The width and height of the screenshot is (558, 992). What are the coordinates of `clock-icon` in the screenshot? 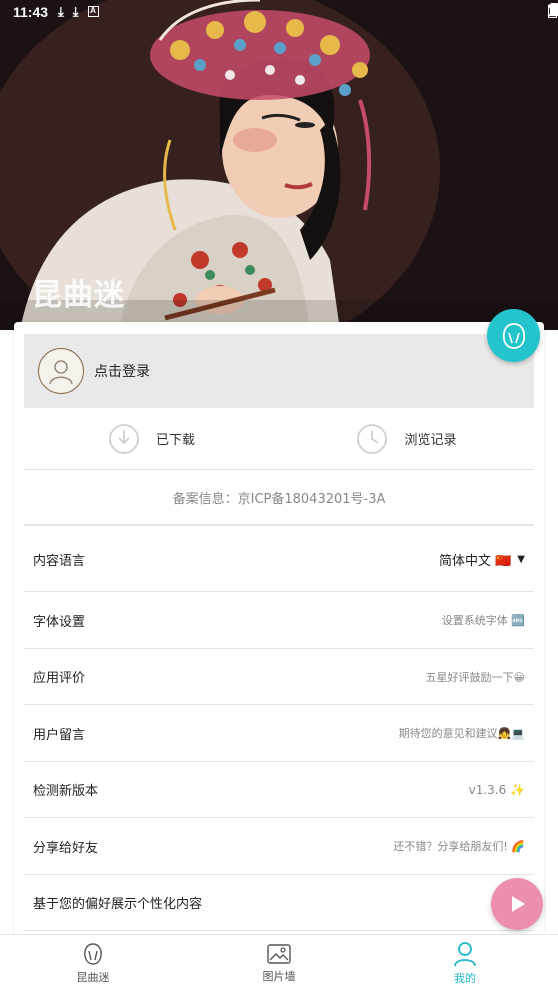 It's located at (372, 438).